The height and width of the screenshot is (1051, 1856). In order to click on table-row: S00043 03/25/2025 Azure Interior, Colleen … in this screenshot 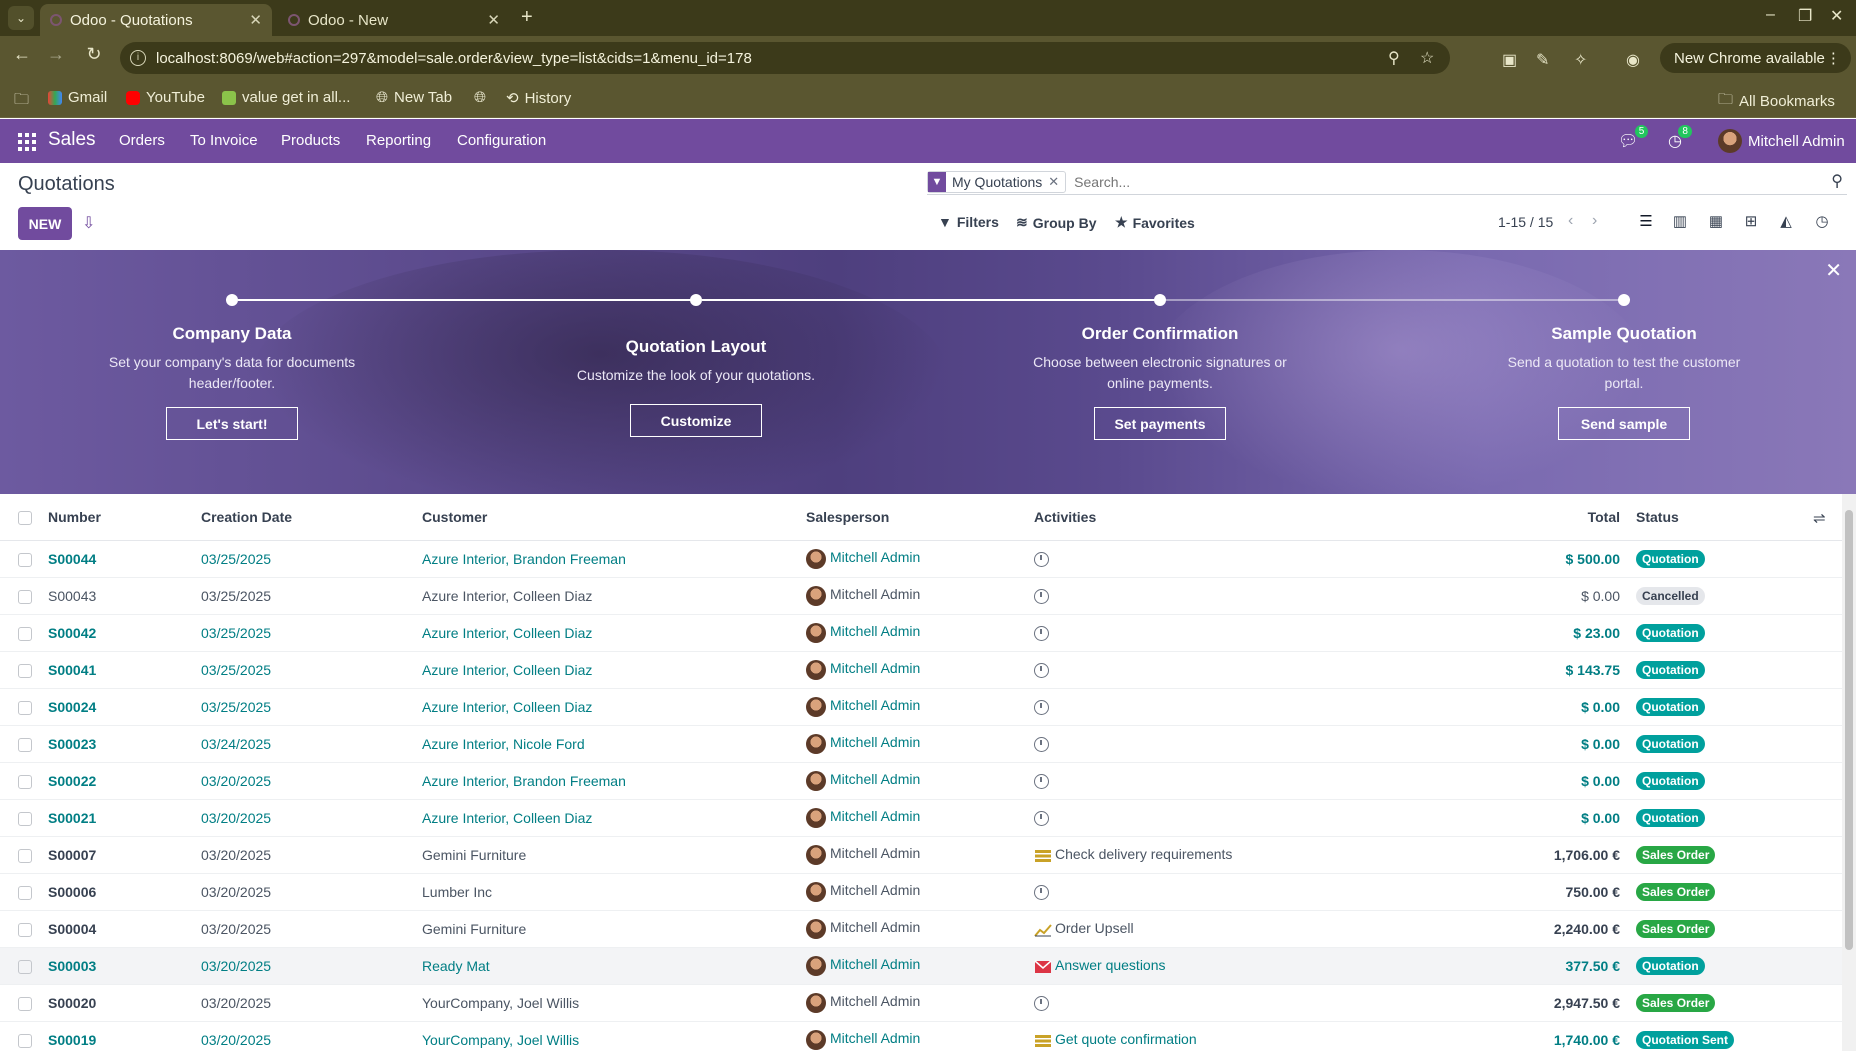, I will do `click(921, 595)`.